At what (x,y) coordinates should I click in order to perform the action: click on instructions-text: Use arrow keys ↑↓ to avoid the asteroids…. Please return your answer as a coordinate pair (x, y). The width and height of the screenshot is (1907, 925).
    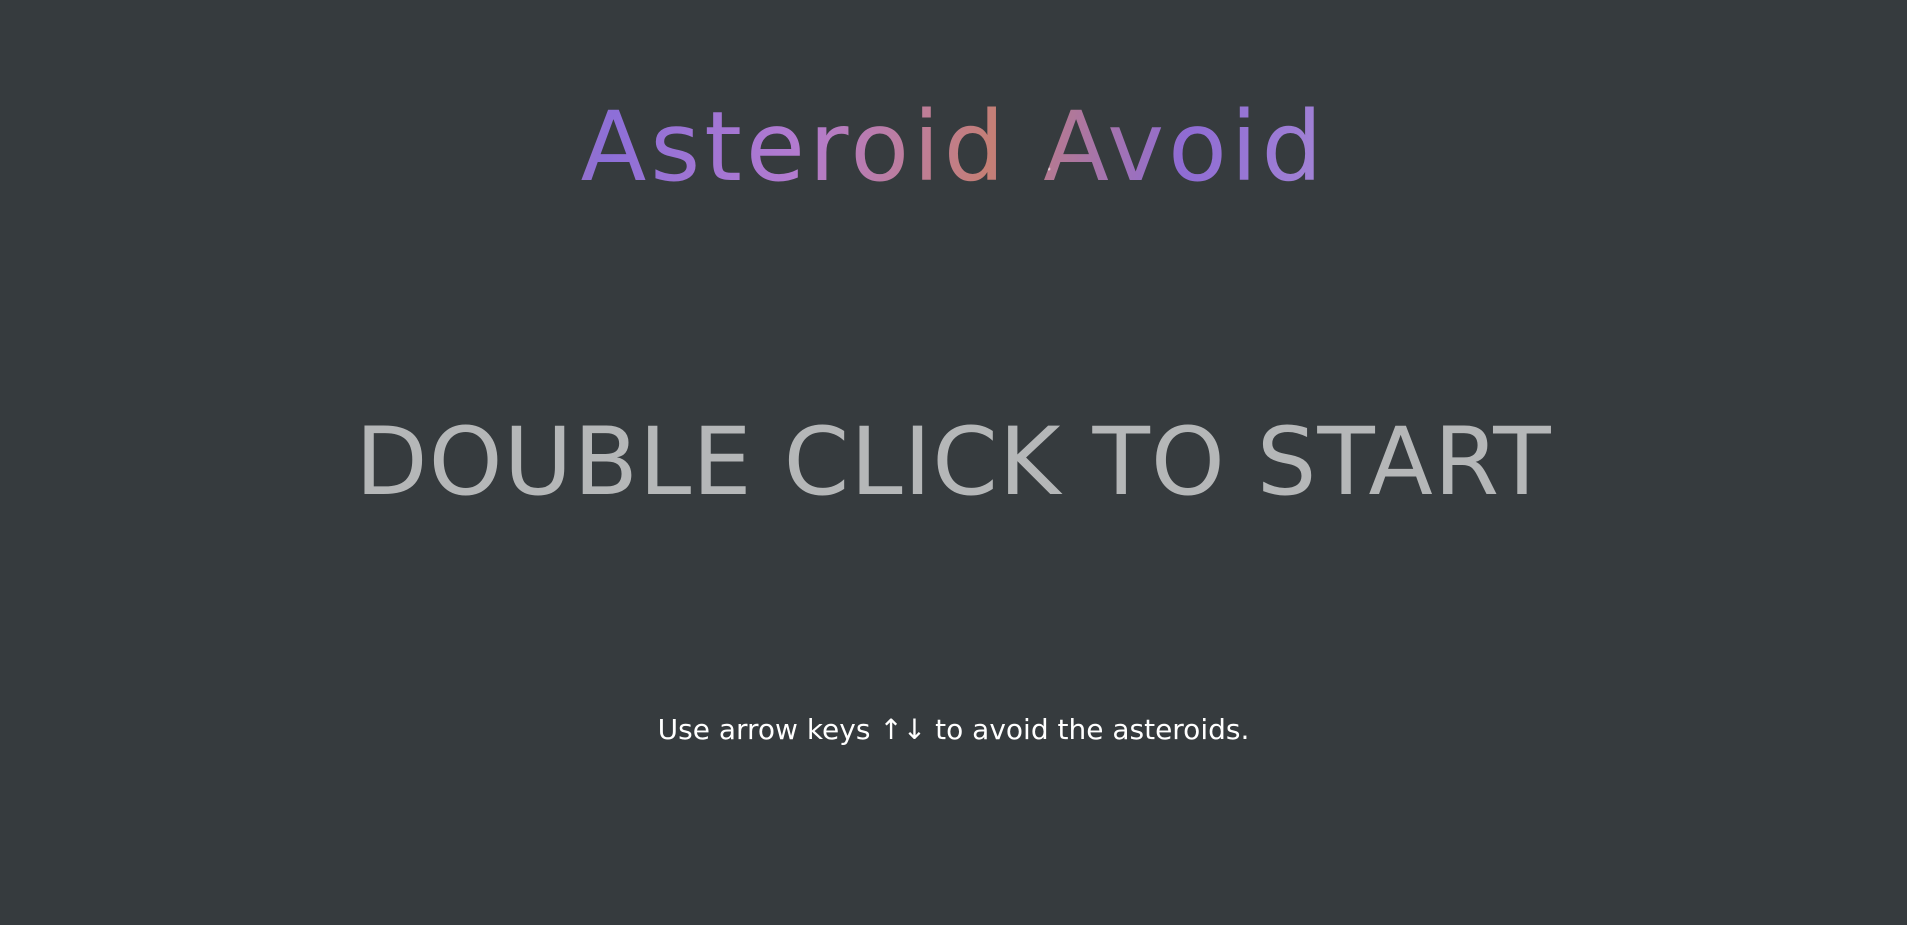
    Looking at the image, I should click on (953, 729).